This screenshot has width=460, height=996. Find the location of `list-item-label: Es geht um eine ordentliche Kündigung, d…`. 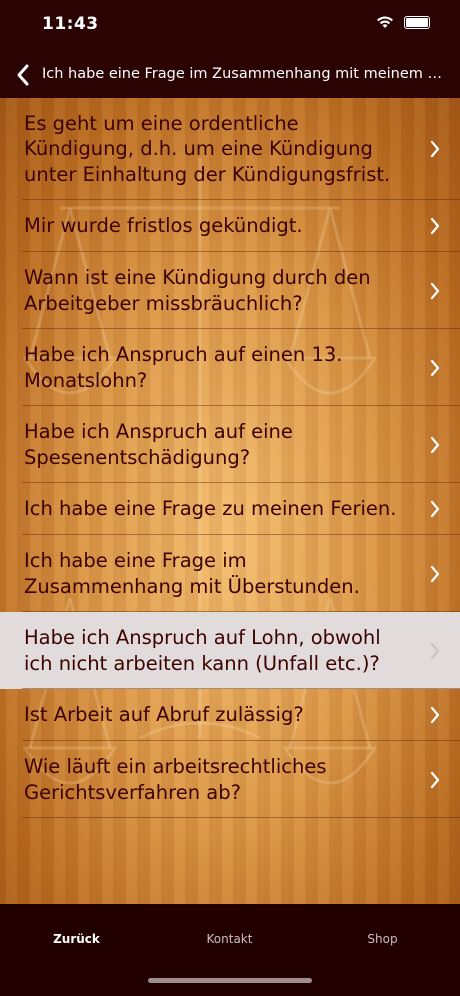

list-item-label: Es geht um eine ordentliche Kündigung, d… is located at coordinates (207, 148).